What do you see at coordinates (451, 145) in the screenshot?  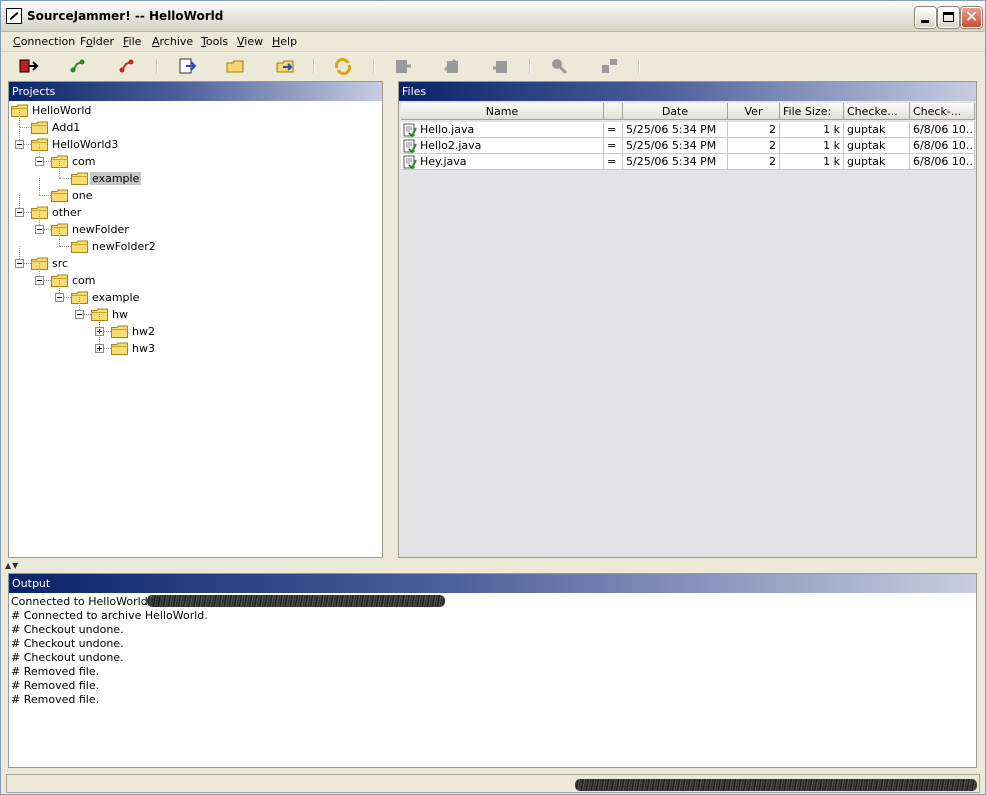 I see `file-name: Hello2.java` at bounding box center [451, 145].